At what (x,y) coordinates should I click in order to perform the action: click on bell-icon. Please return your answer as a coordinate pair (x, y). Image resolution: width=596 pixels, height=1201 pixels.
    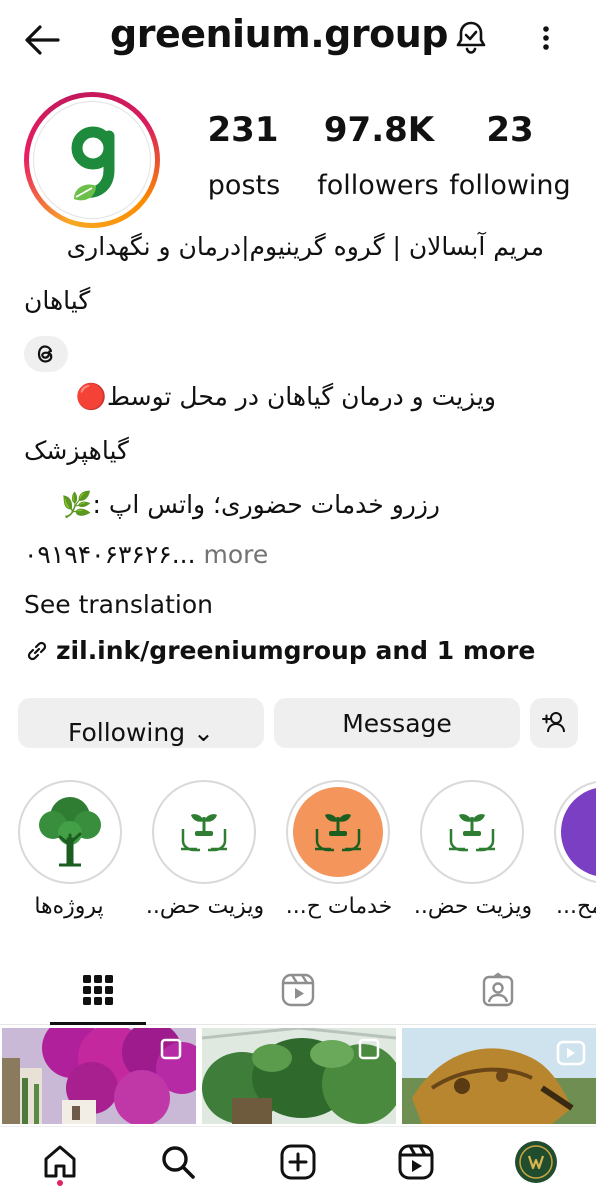
    Looking at the image, I should click on (471, 37).